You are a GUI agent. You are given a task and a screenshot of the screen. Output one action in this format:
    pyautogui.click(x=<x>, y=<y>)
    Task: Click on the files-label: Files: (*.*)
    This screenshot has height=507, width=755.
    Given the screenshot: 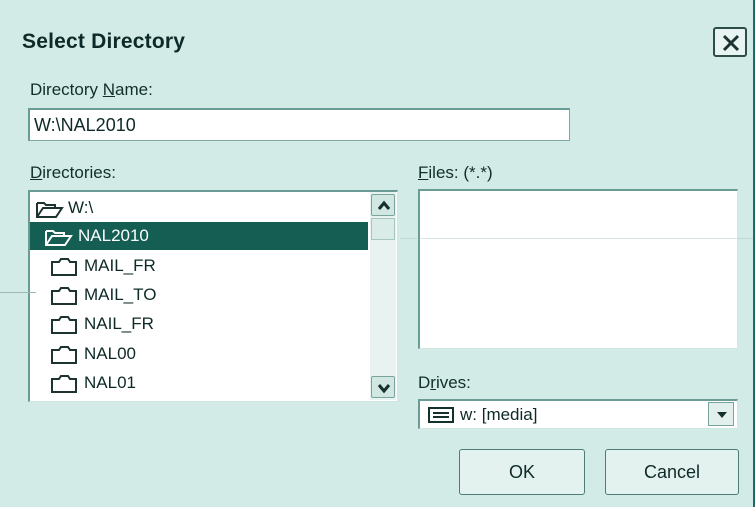 What is the action you would take?
    pyautogui.click(x=455, y=172)
    